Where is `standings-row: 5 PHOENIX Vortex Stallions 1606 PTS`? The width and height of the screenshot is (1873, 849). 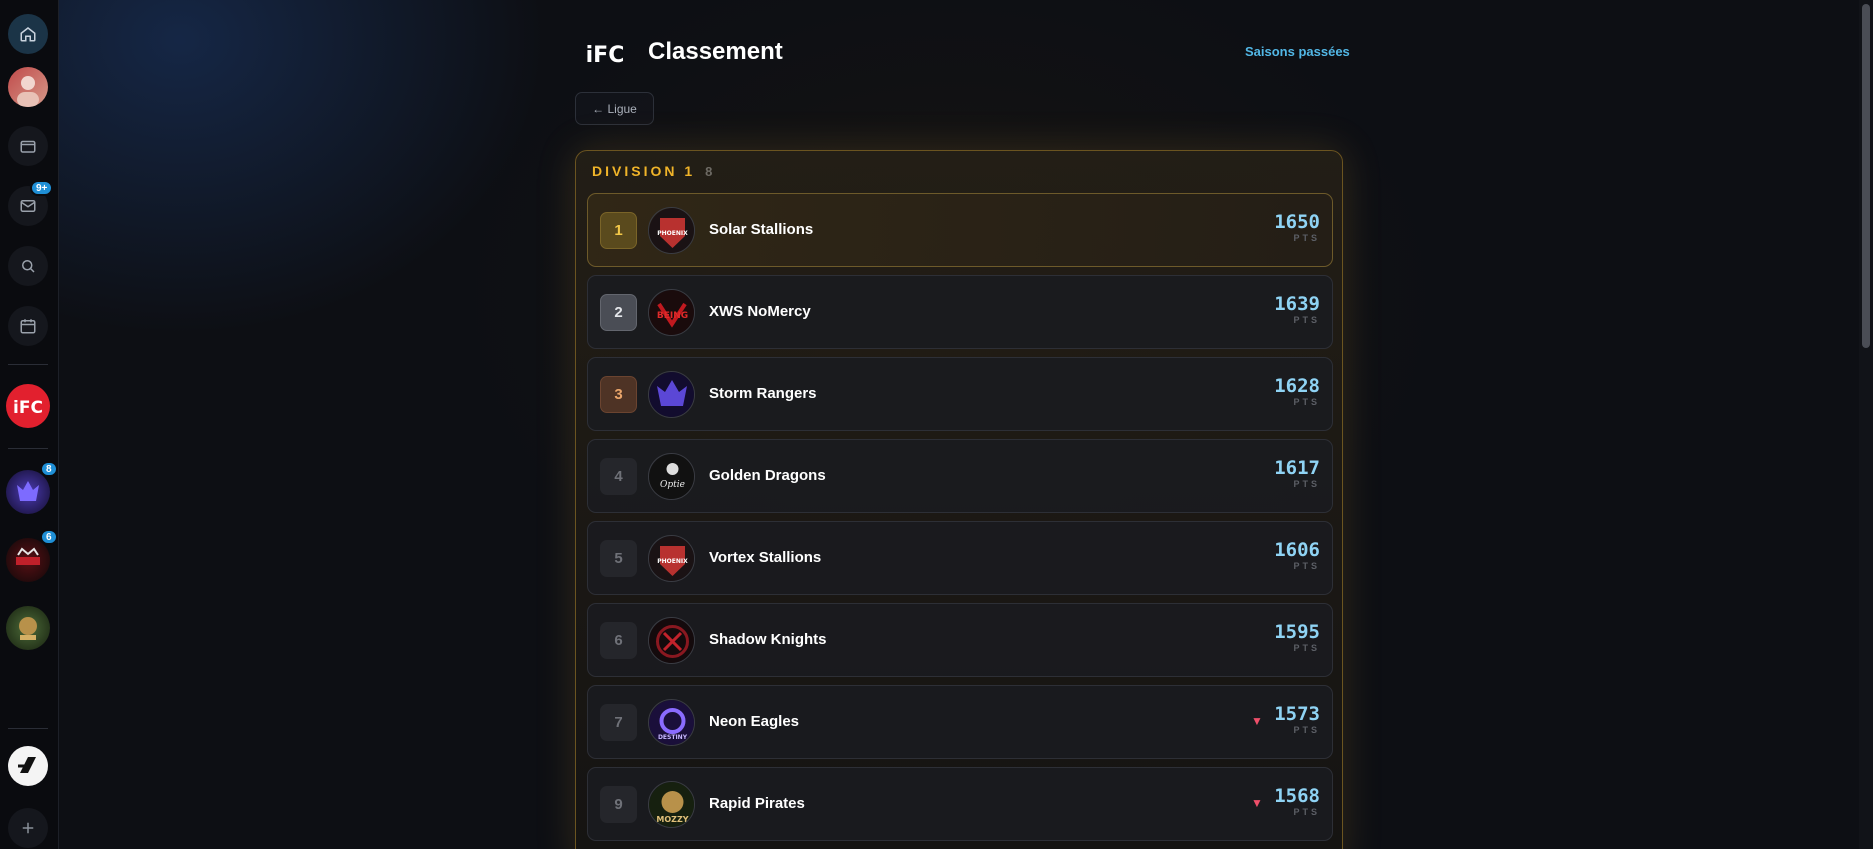 standings-row: 5 PHOENIX Vortex Stallions 1606 PTS is located at coordinates (960, 558).